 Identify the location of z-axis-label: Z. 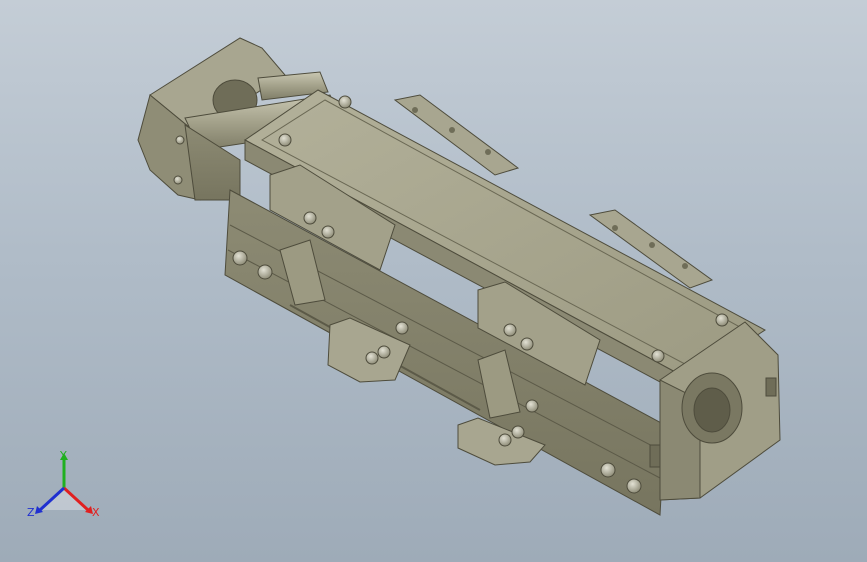
(31, 512).